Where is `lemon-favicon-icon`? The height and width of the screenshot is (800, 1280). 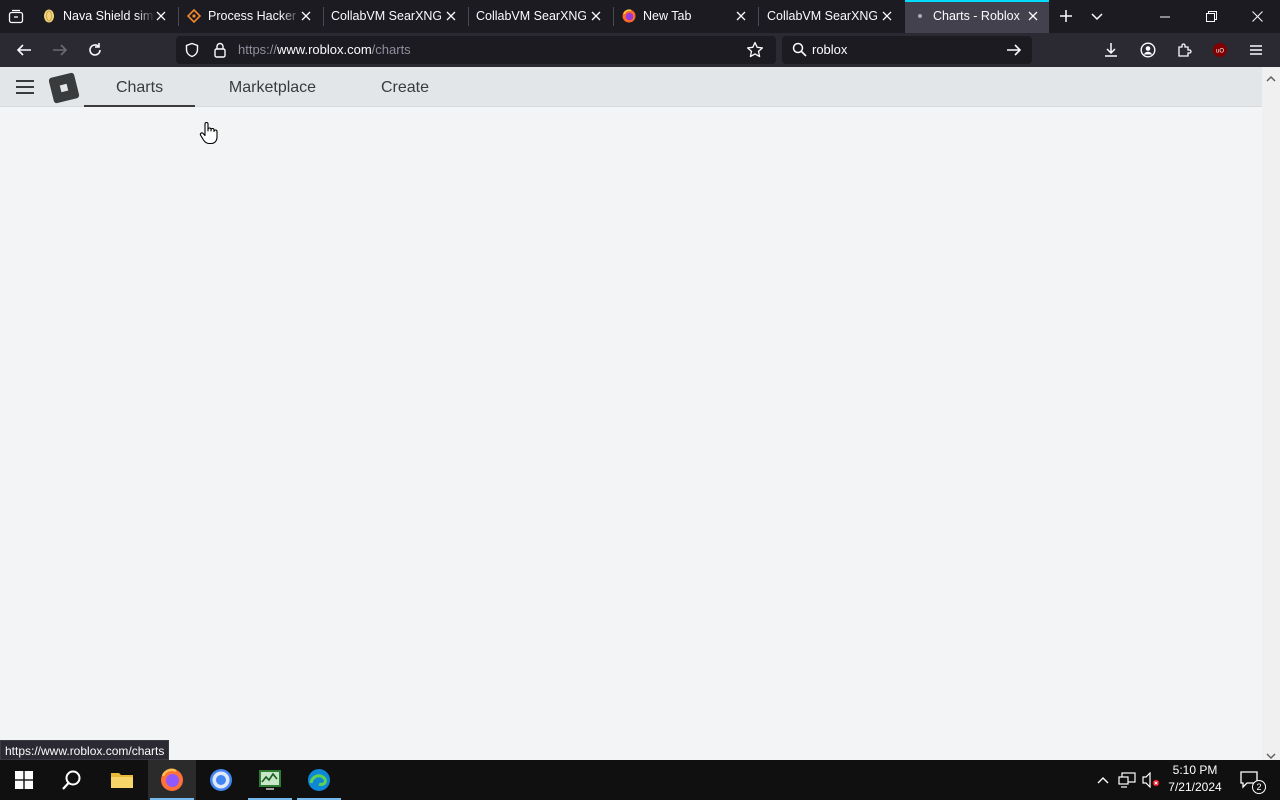 lemon-favicon-icon is located at coordinates (49, 16).